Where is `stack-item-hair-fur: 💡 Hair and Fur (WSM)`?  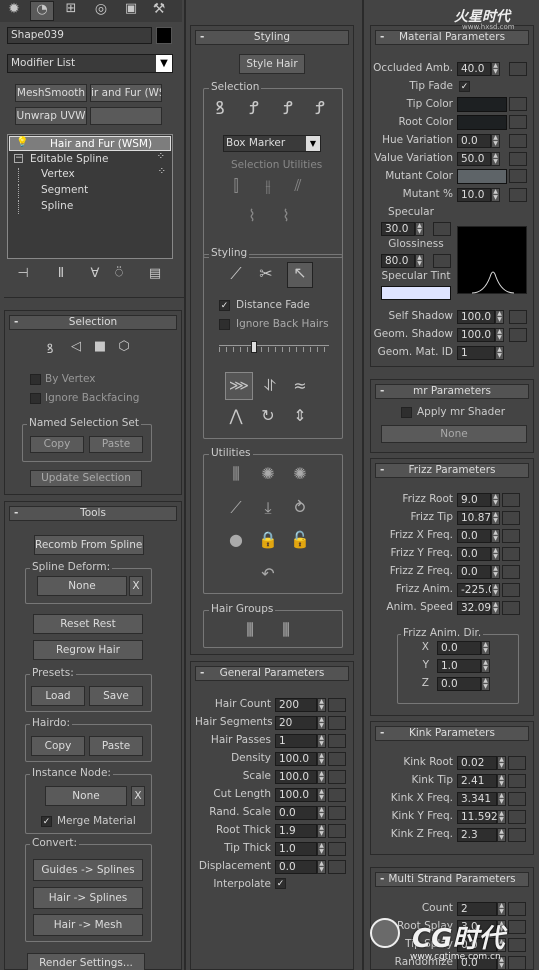
stack-item-hair-fur: 💡 Hair and Fur (WSM) is located at coordinates (90, 143).